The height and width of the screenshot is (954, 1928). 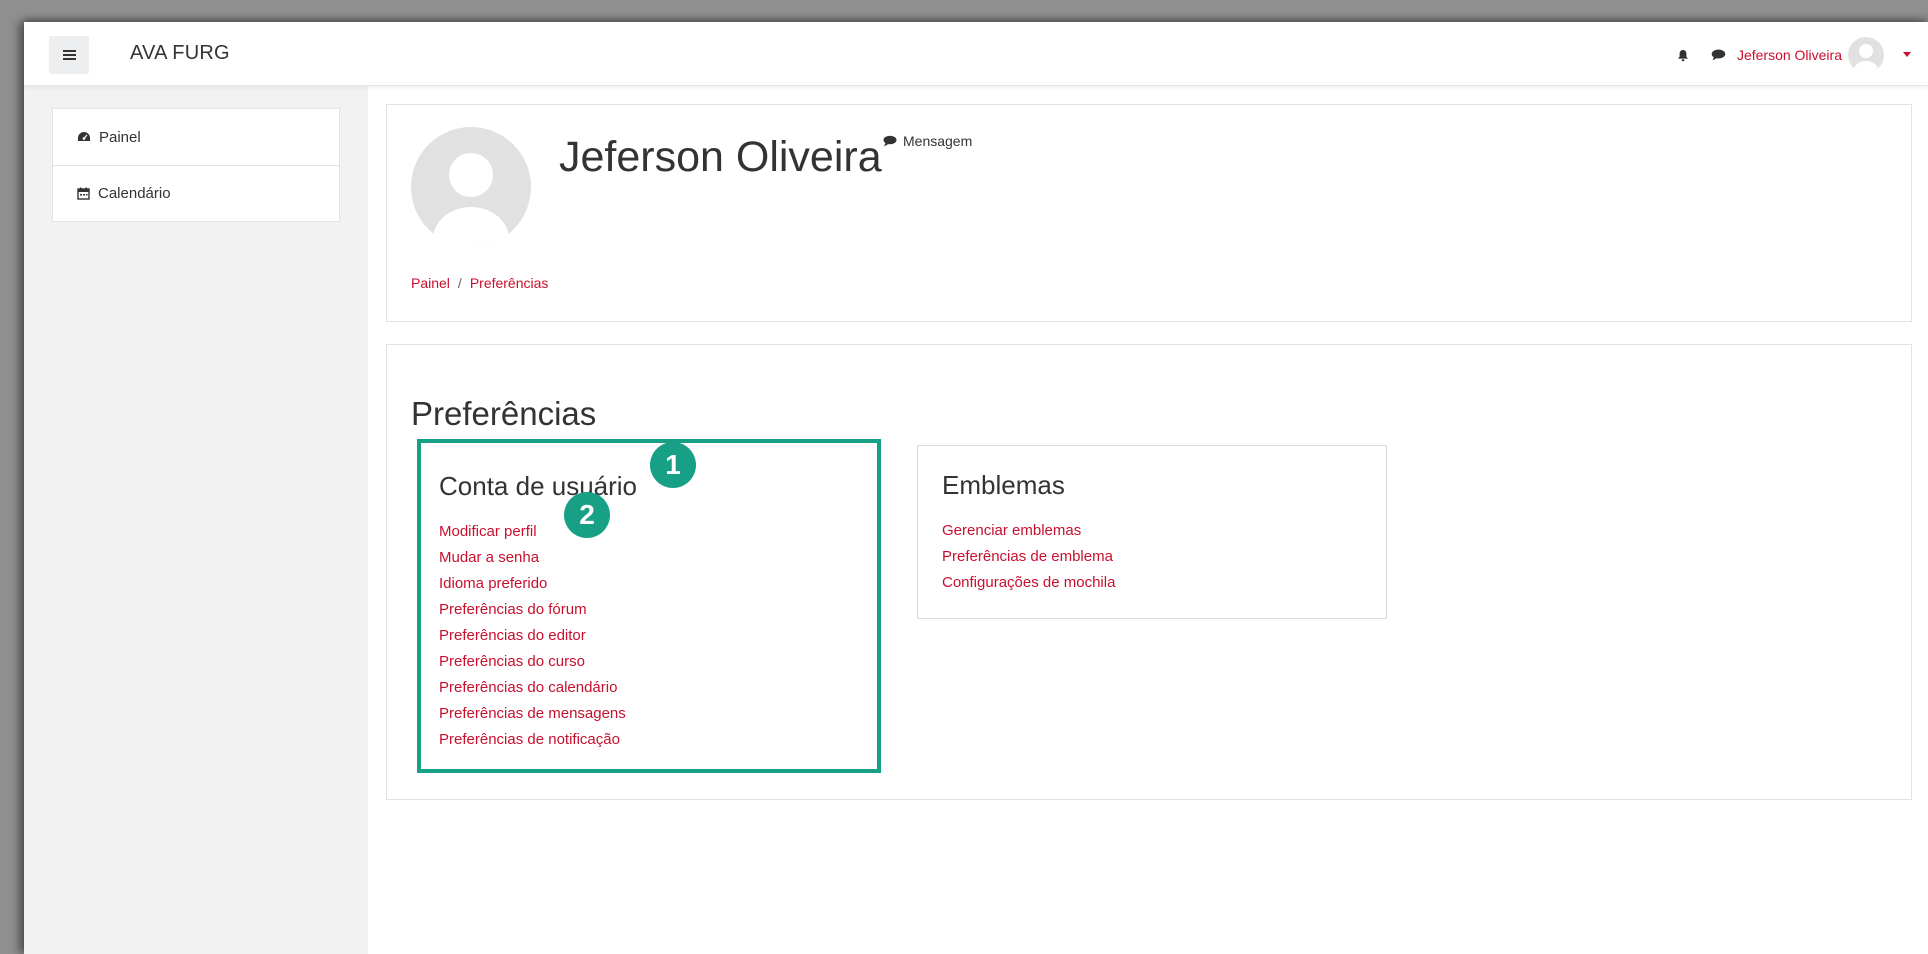 What do you see at coordinates (471, 187) in the screenshot?
I see `profile-avatar` at bounding box center [471, 187].